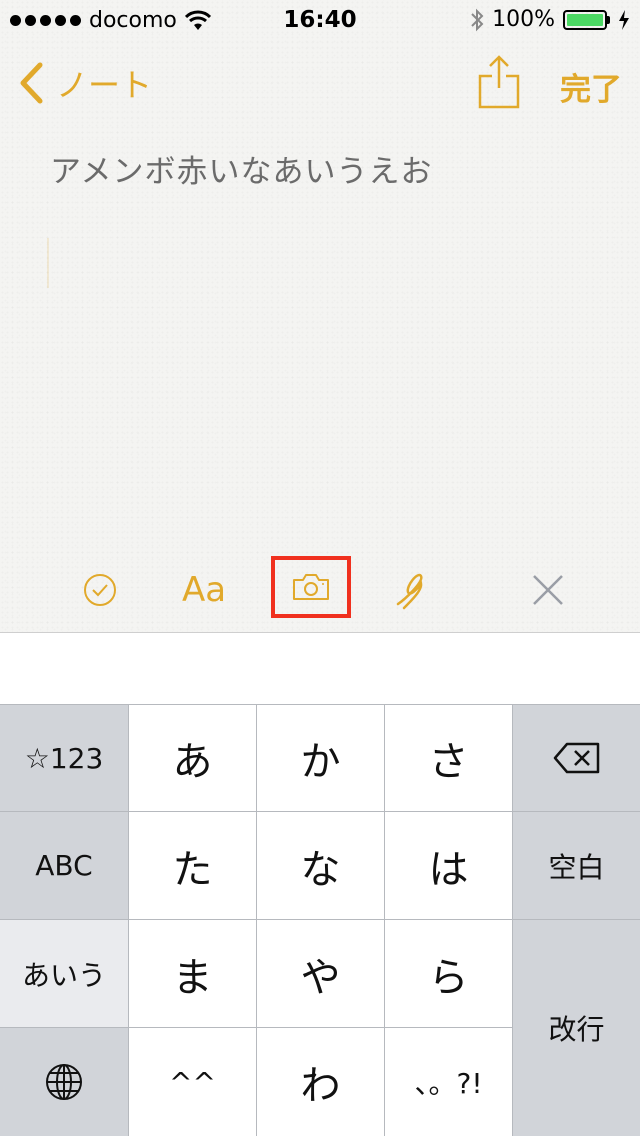 This screenshot has height=1136, width=640. Describe the element at coordinates (499, 82) in the screenshot. I see `share-icon` at that location.